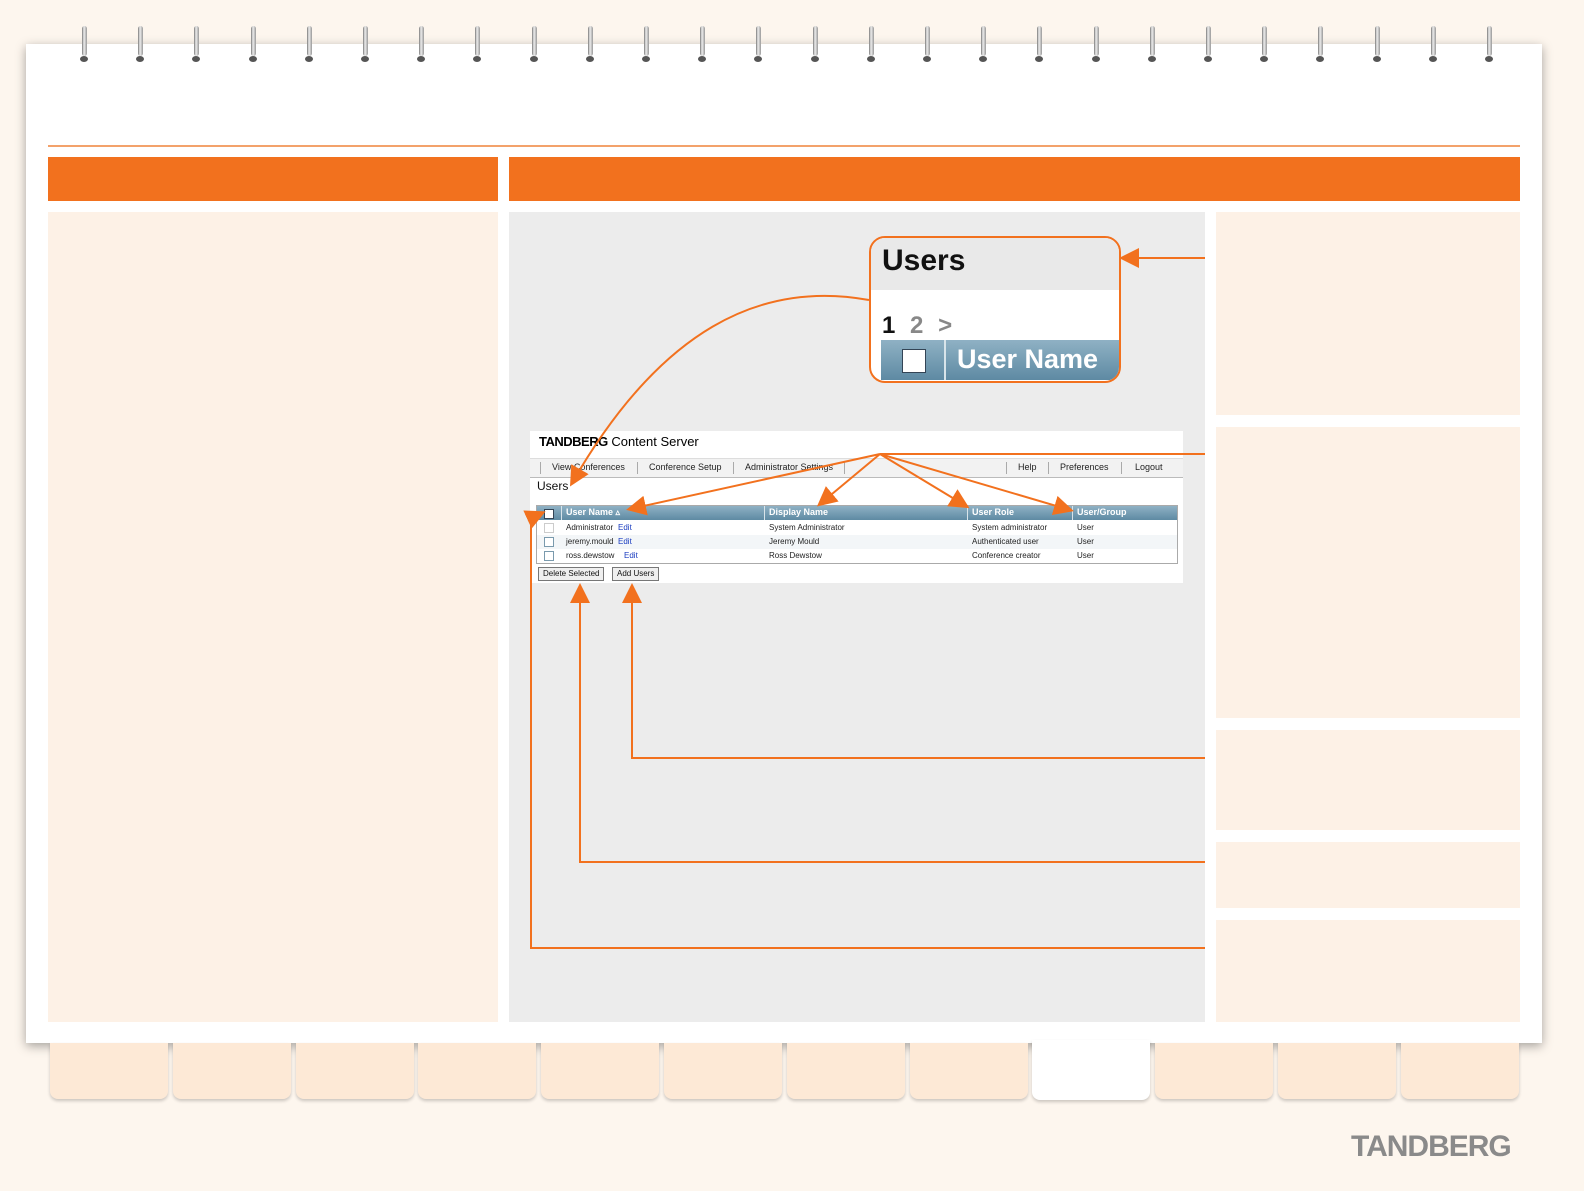 This screenshot has height=1191, width=1584. I want to click on arrow-to-user-role, so click(924, 481).